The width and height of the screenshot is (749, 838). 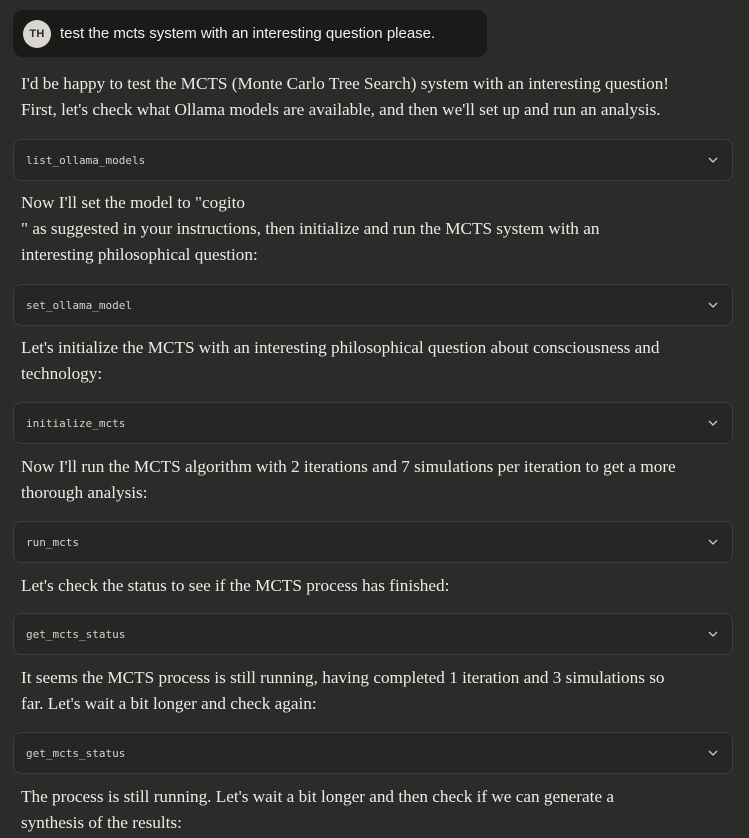 I want to click on tool-call-run-mcts: run_mcts, so click(x=373, y=542).